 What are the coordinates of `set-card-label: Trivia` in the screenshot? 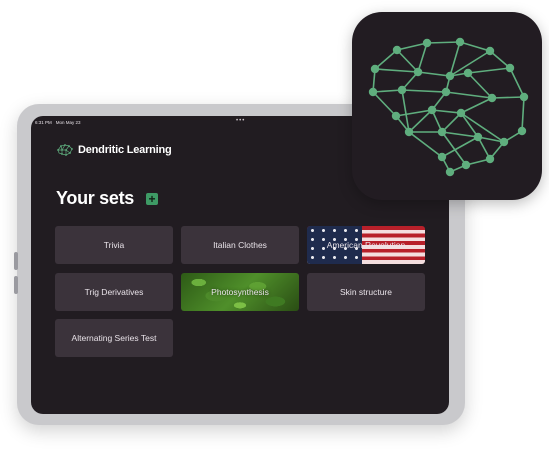 It's located at (114, 245).